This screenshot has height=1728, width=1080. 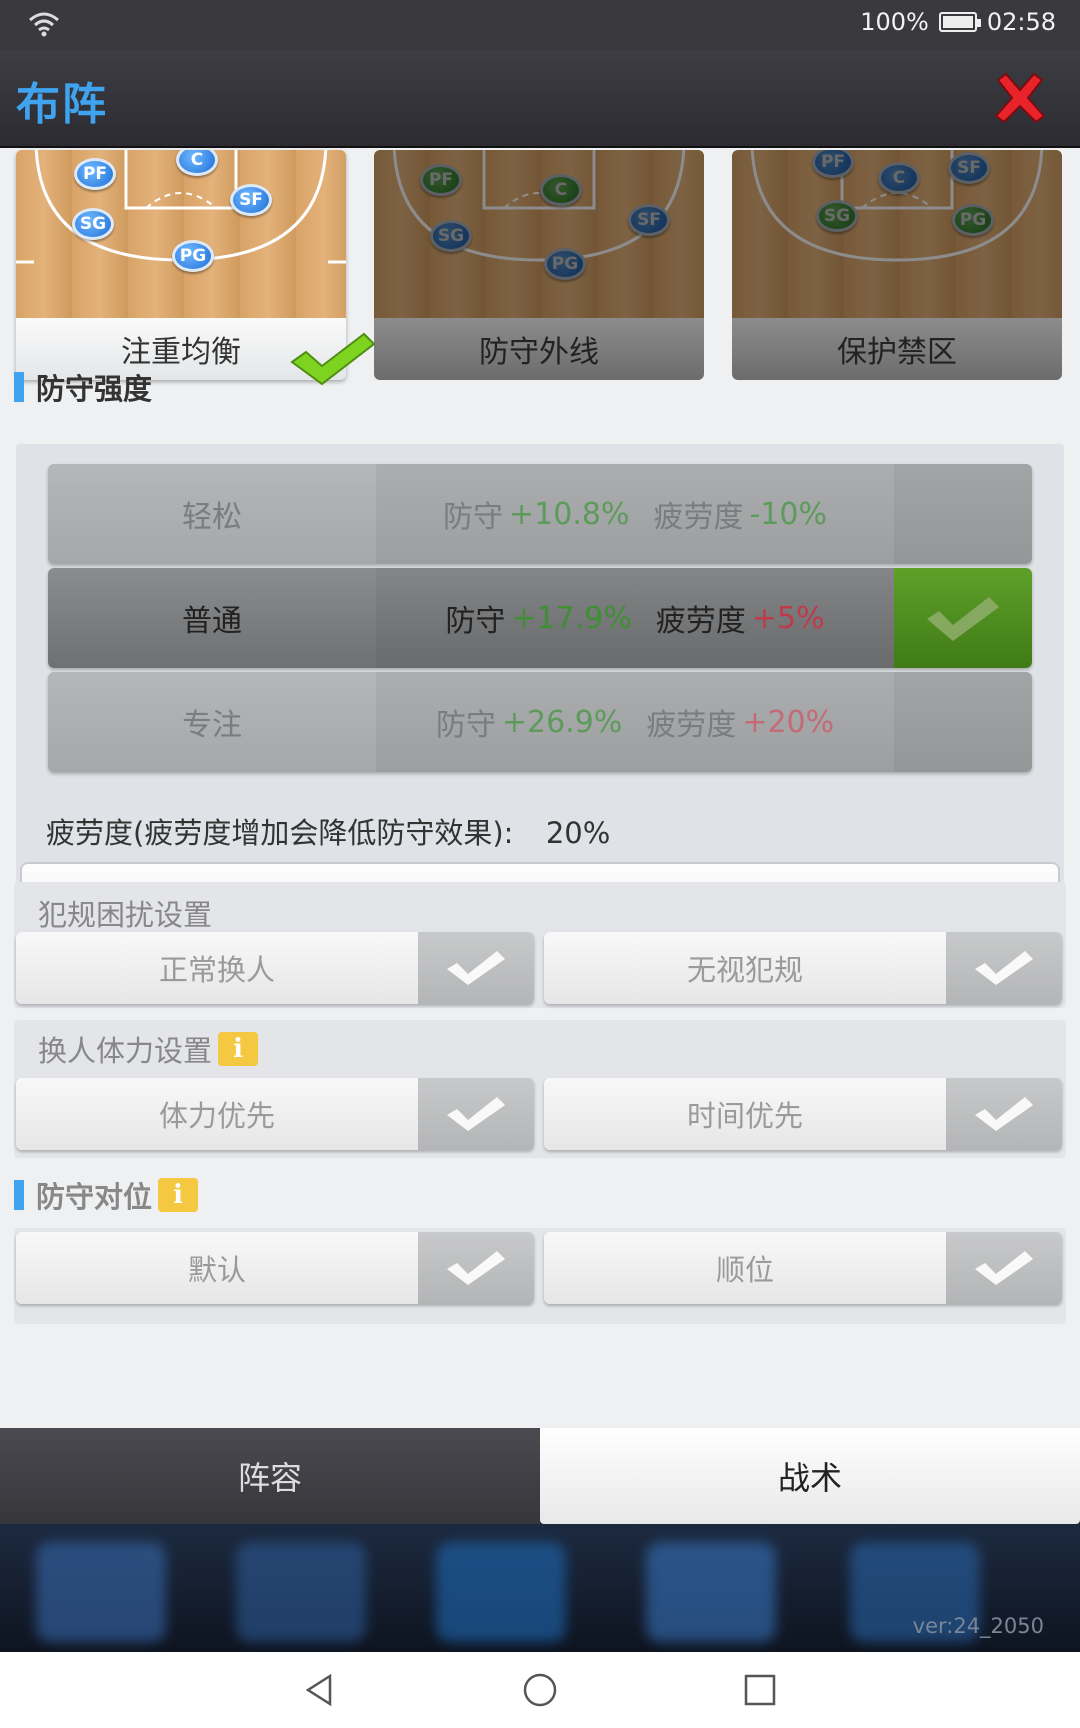 I want to click on foul-settings-title: 犯规困扰设置, so click(x=125, y=915).